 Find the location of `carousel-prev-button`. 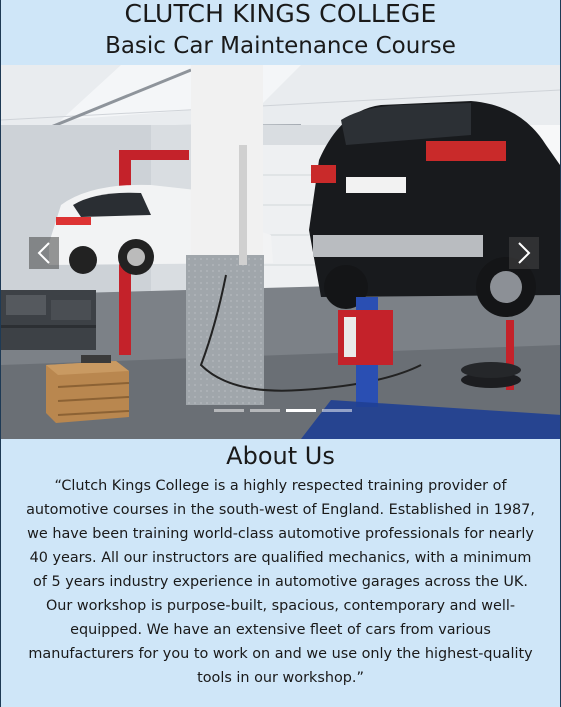

carousel-prev-button is located at coordinates (44, 253).